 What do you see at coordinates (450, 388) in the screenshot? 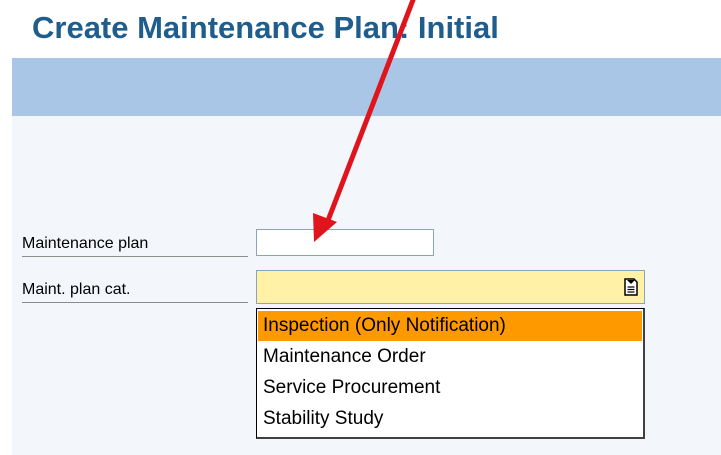
I see `dropdown-option-service-procurement: Service Procurement` at bounding box center [450, 388].